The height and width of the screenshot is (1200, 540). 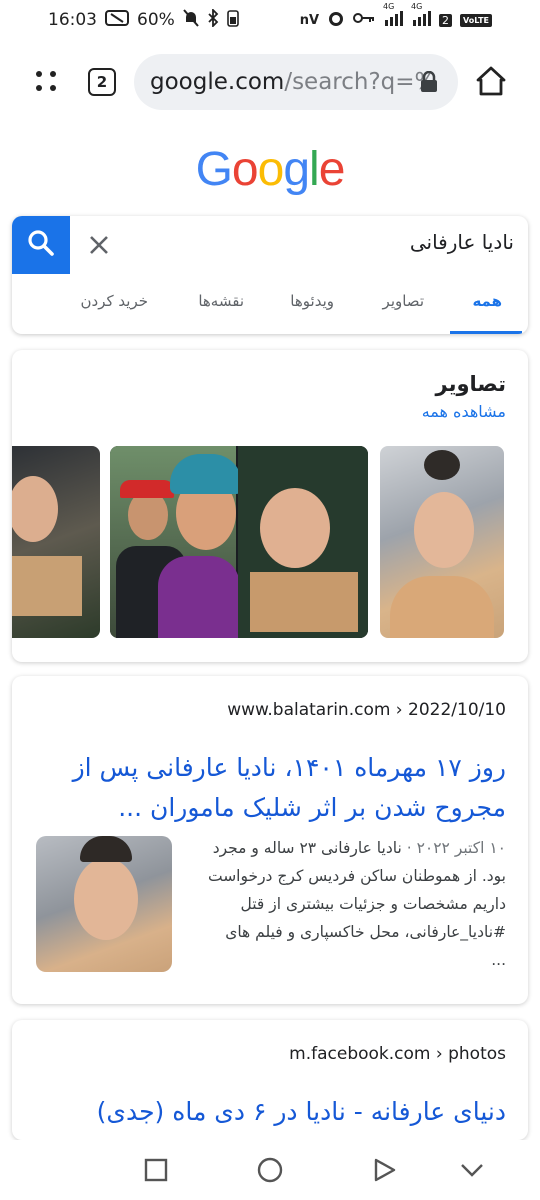 I want to click on result-thumbnail, so click(x=104, y=904).